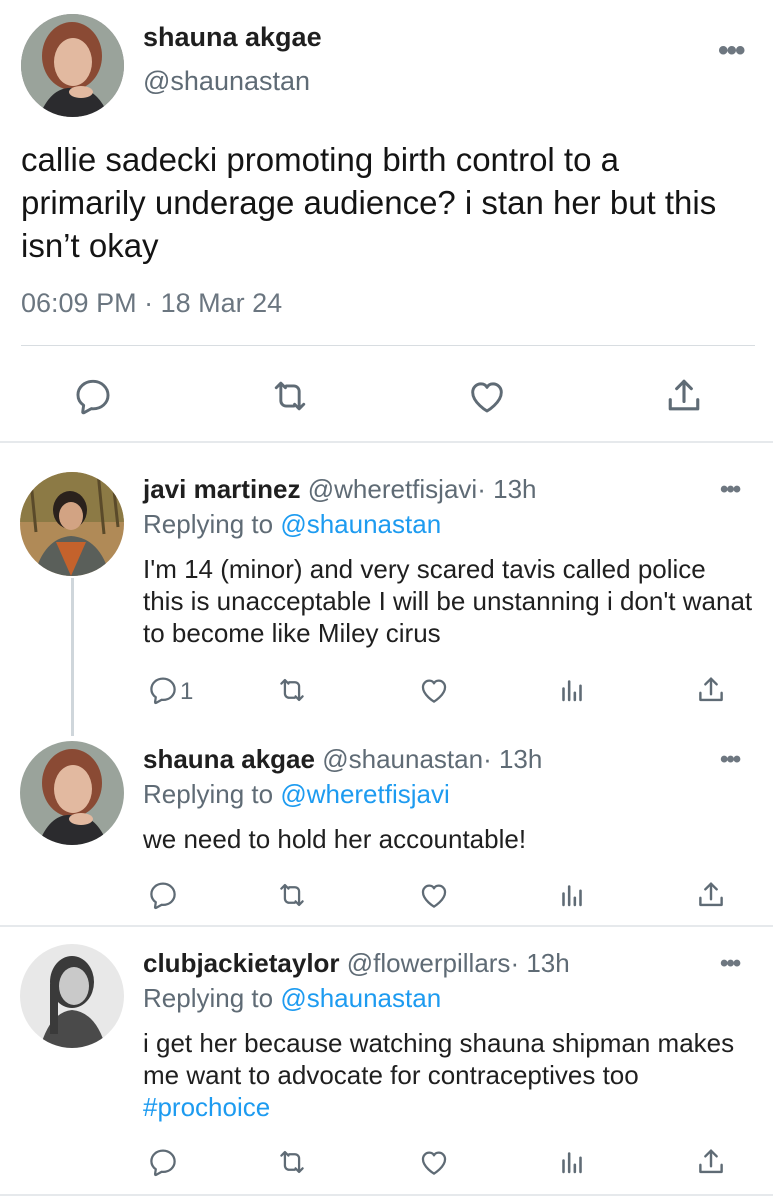 The width and height of the screenshot is (773, 1200). I want to click on author-name: javi martinez, so click(222, 489).